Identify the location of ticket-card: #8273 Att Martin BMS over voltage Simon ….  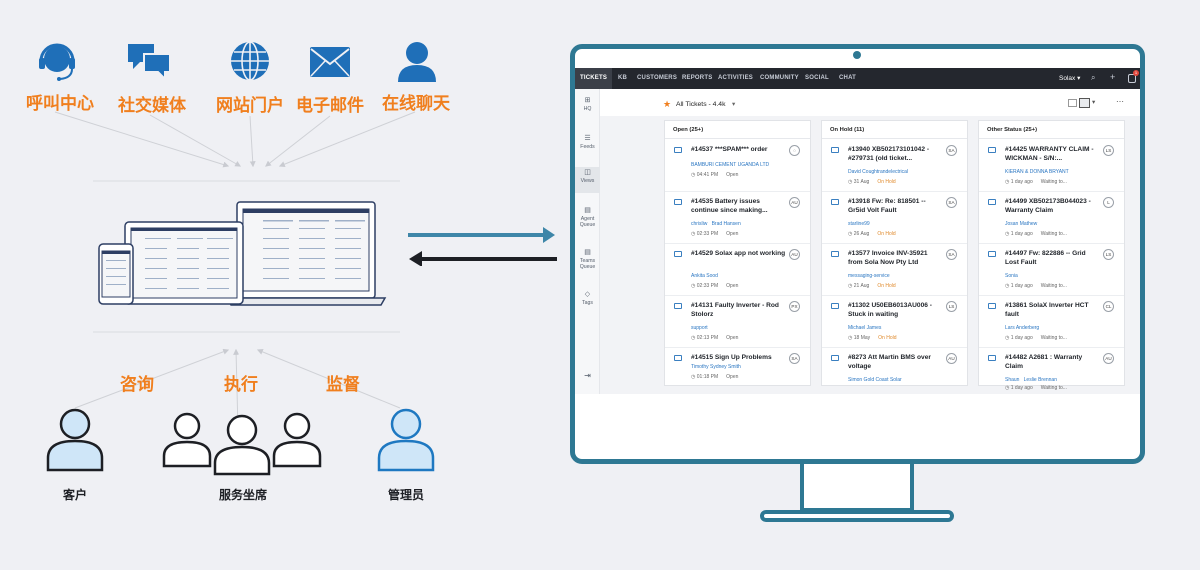
(894, 371).